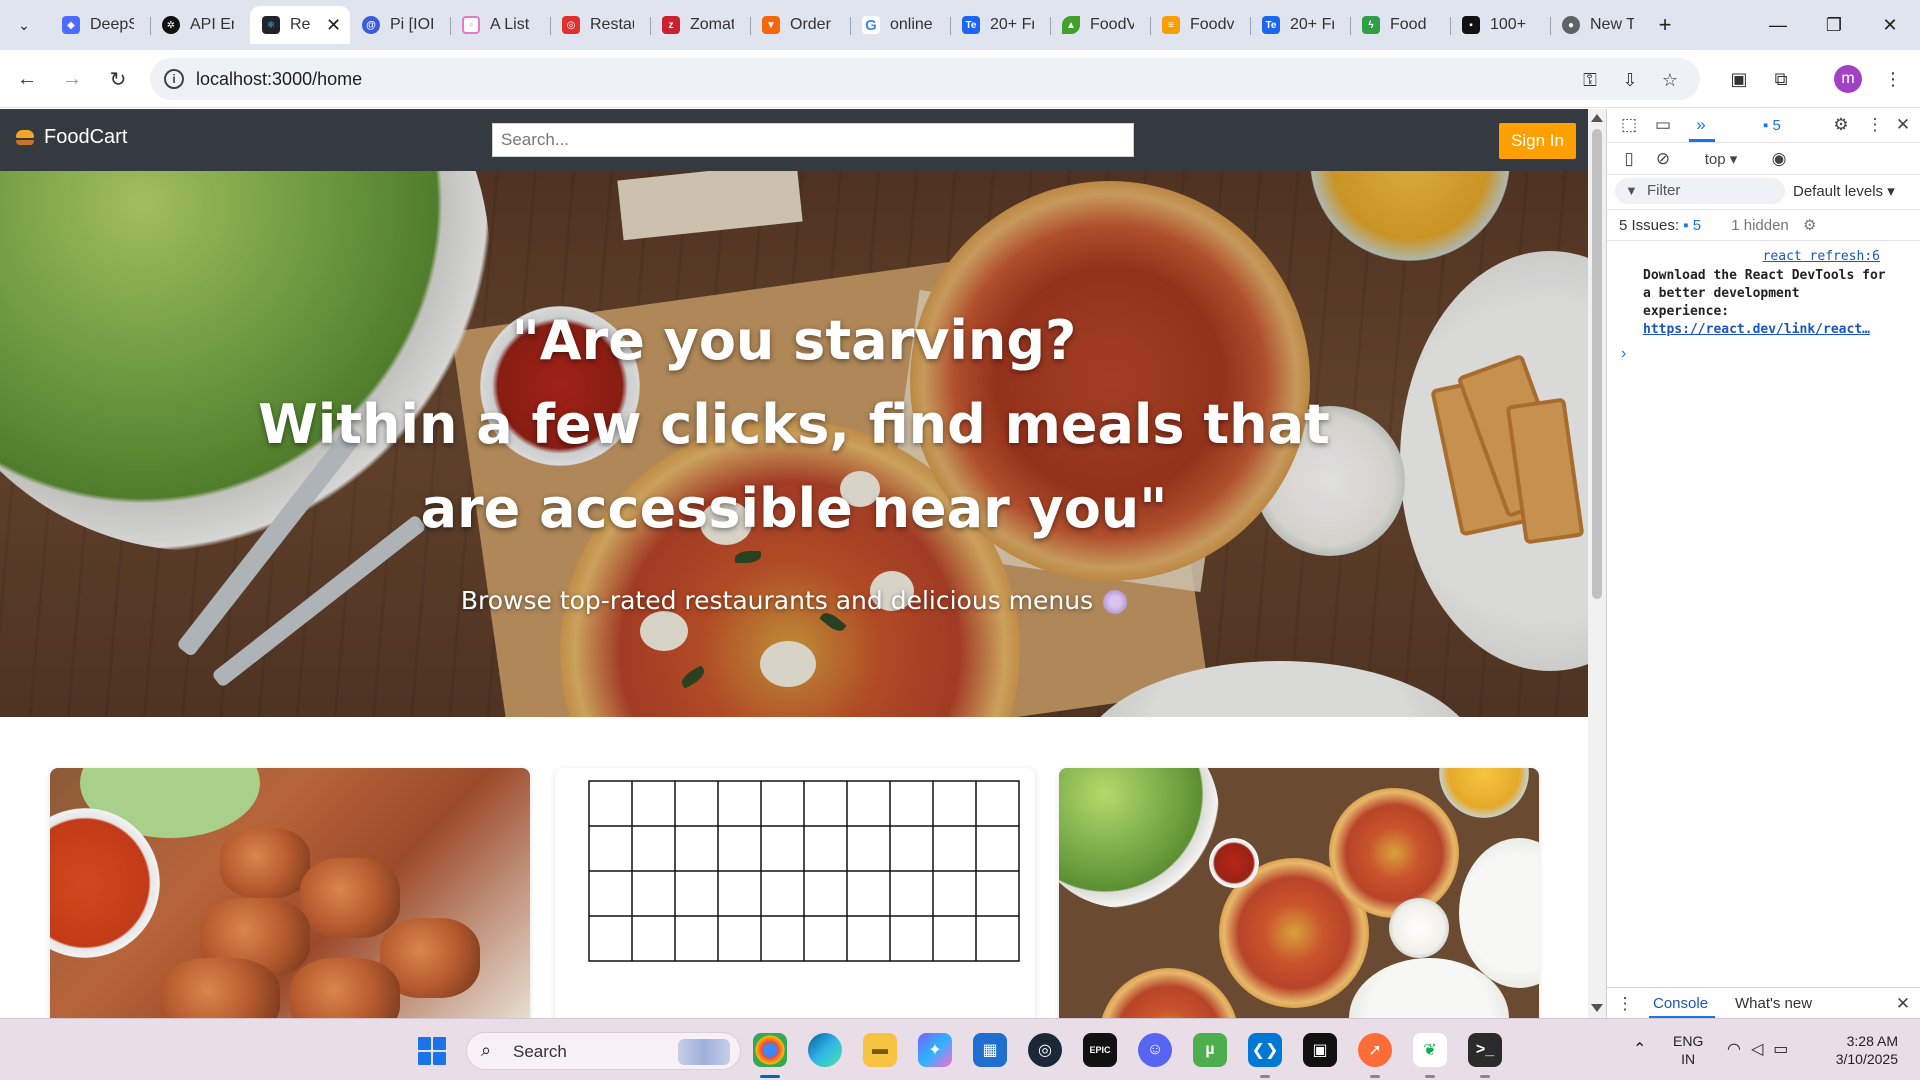 The width and height of the screenshot is (1920, 1080). What do you see at coordinates (1739, 1049) in the screenshot?
I see `wifi-icon: ◠` at bounding box center [1739, 1049].